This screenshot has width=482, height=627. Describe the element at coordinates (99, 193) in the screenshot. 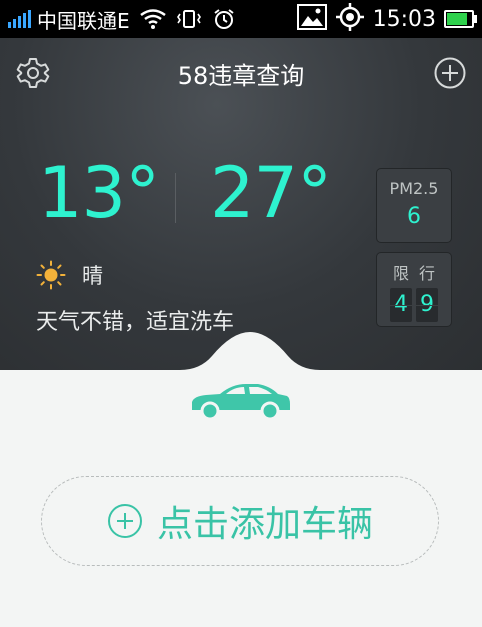

I see `low-temperature: 13°` at that location.